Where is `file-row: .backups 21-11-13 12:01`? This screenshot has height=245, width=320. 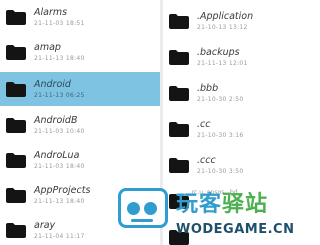
file-row: .backups 21-11-13 12:01 is located at coordinates (241, 57).